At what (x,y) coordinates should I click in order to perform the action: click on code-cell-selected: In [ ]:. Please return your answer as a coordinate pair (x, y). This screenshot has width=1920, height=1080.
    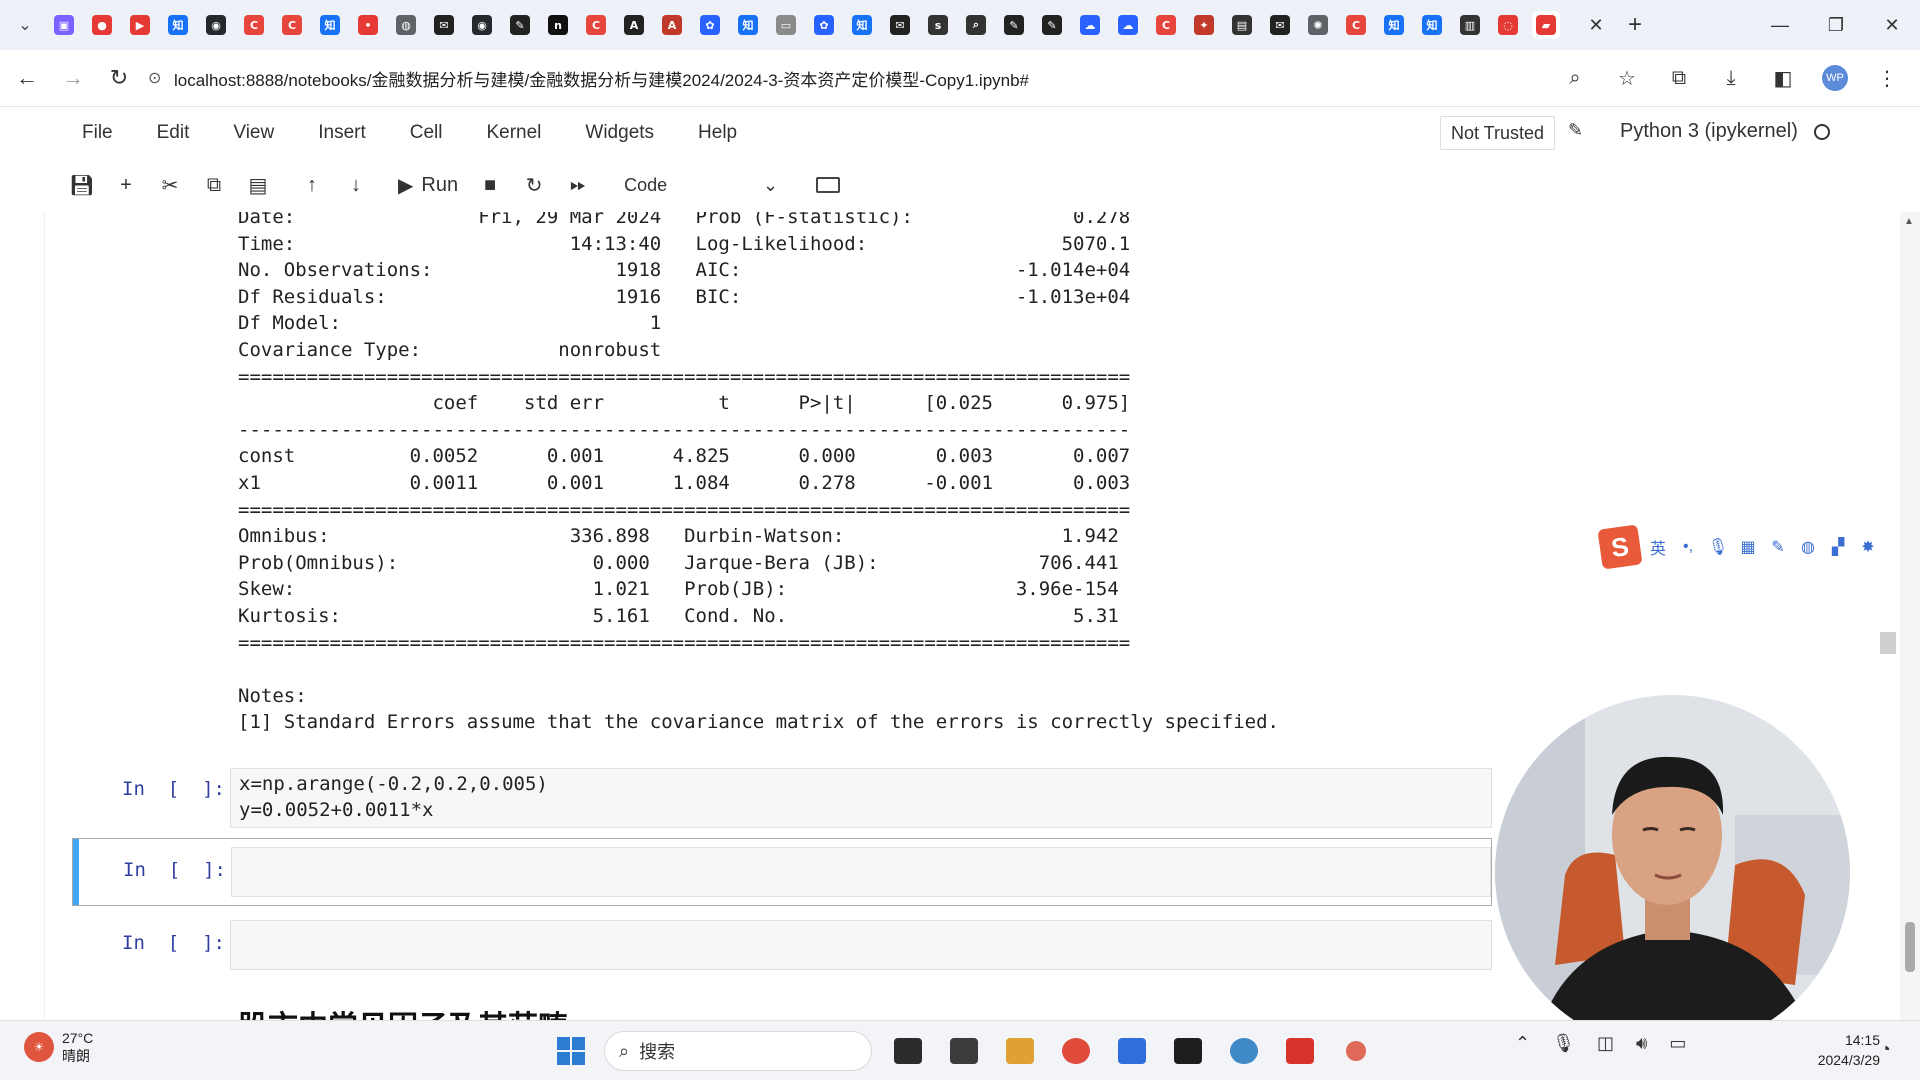
    Looking at the image, I should click on (782, 872).